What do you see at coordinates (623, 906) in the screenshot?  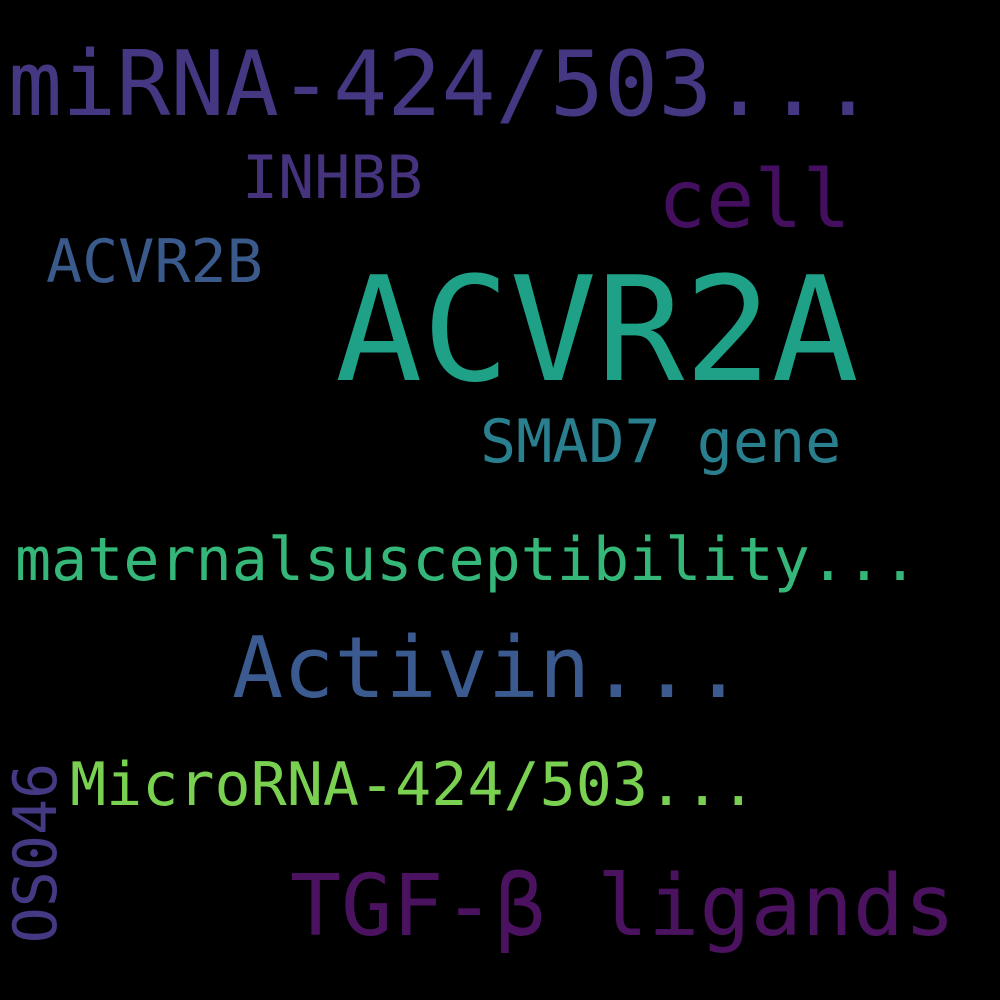 I see `word-tgf-beta-ligands: TGF-β ligands` at bounding box center [623, 906].